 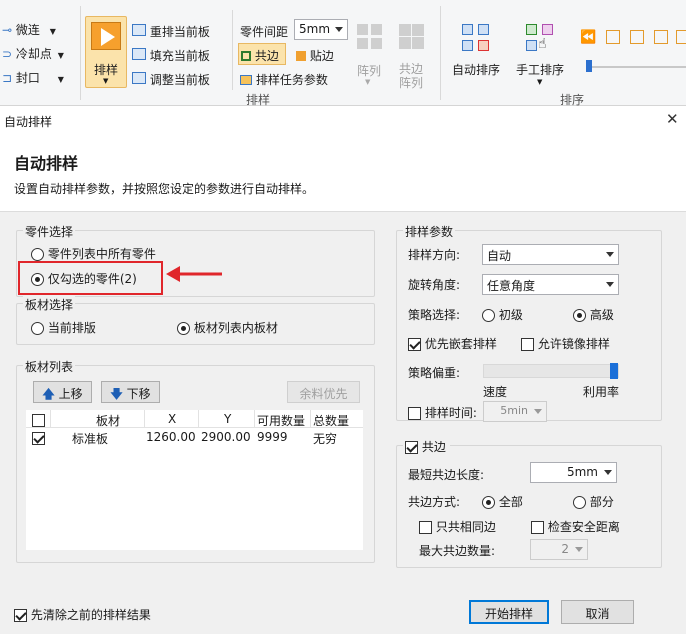 I want to click on clear-previous-option: 先清除之前的排样结果, so click(x=82, y=614).